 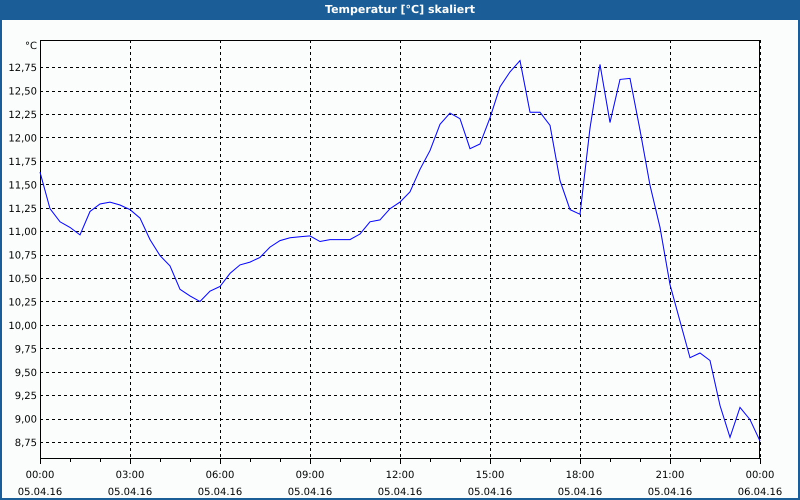 I want to click on x-axis-label: 09:00 05.04.16, so click(x=310, y=484).